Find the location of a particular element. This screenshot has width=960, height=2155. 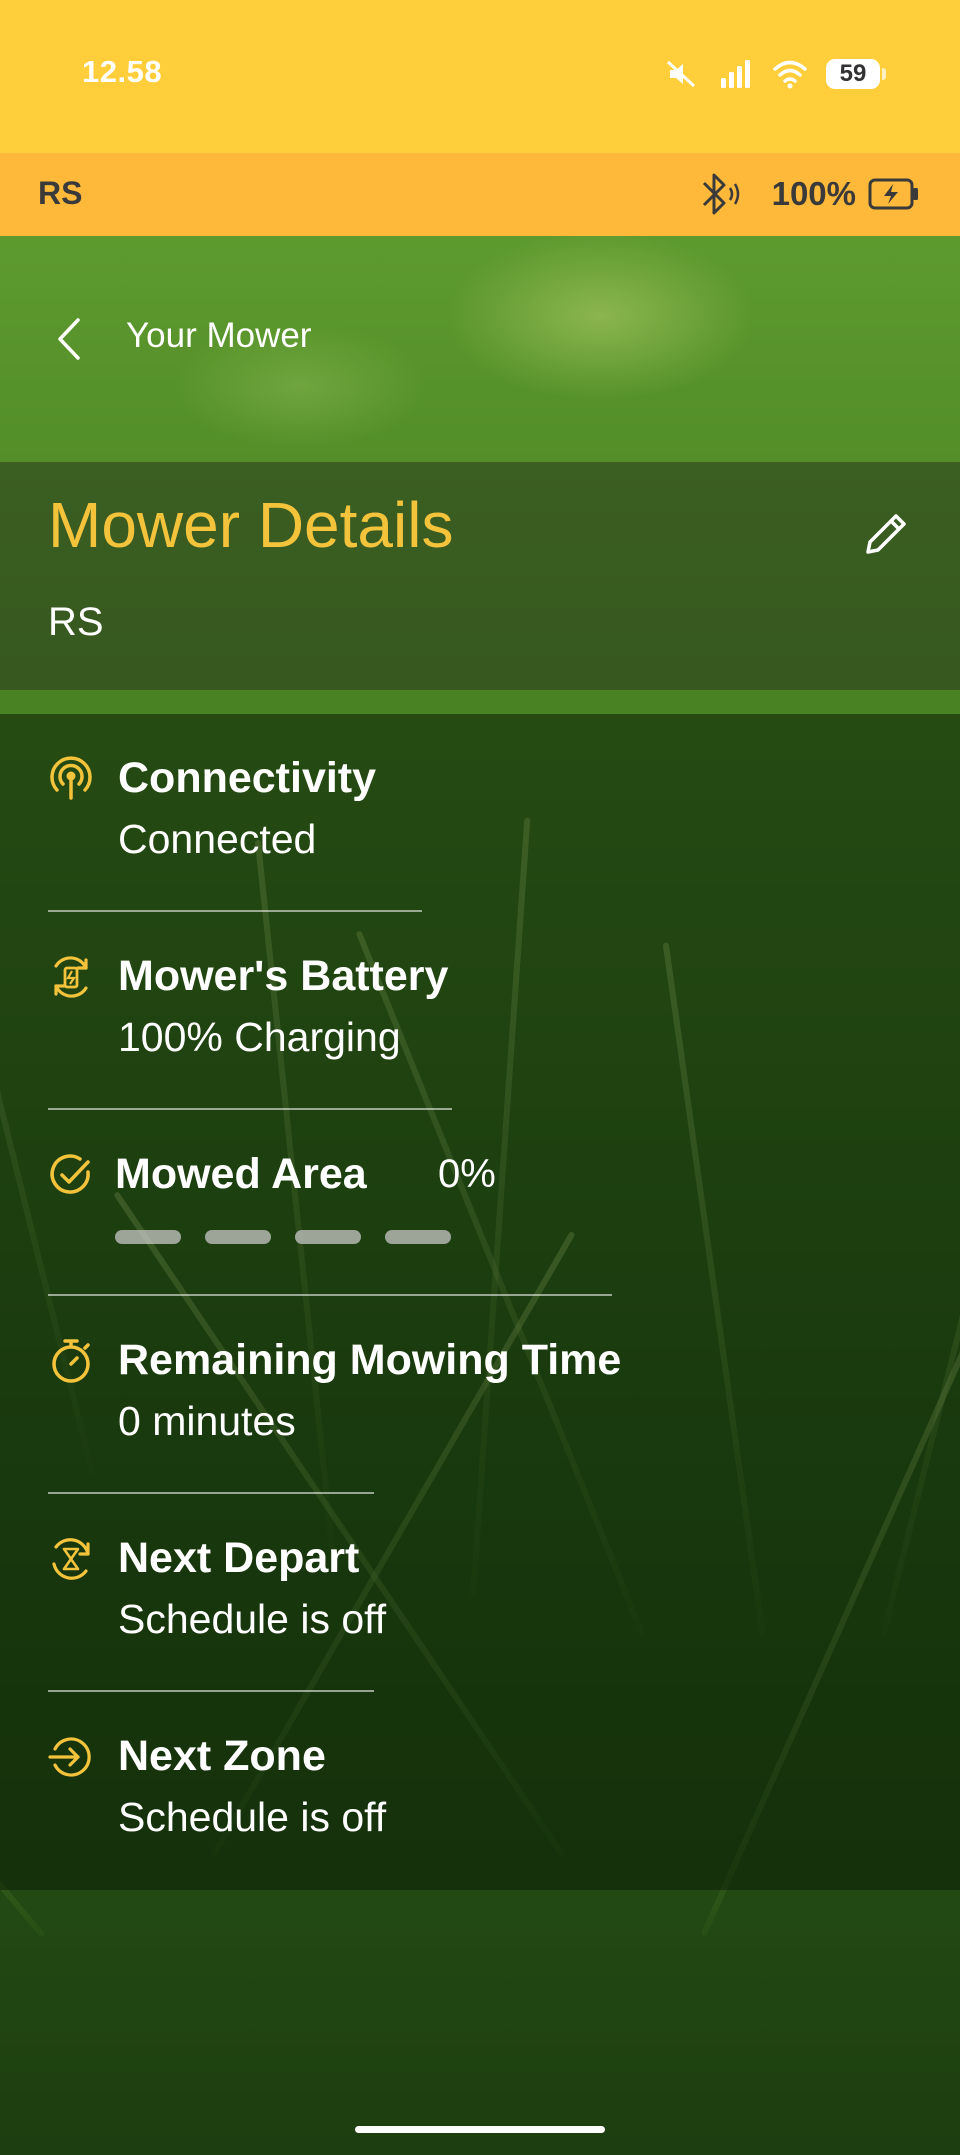

device-status: 100% is located at coordinates (809, 194).